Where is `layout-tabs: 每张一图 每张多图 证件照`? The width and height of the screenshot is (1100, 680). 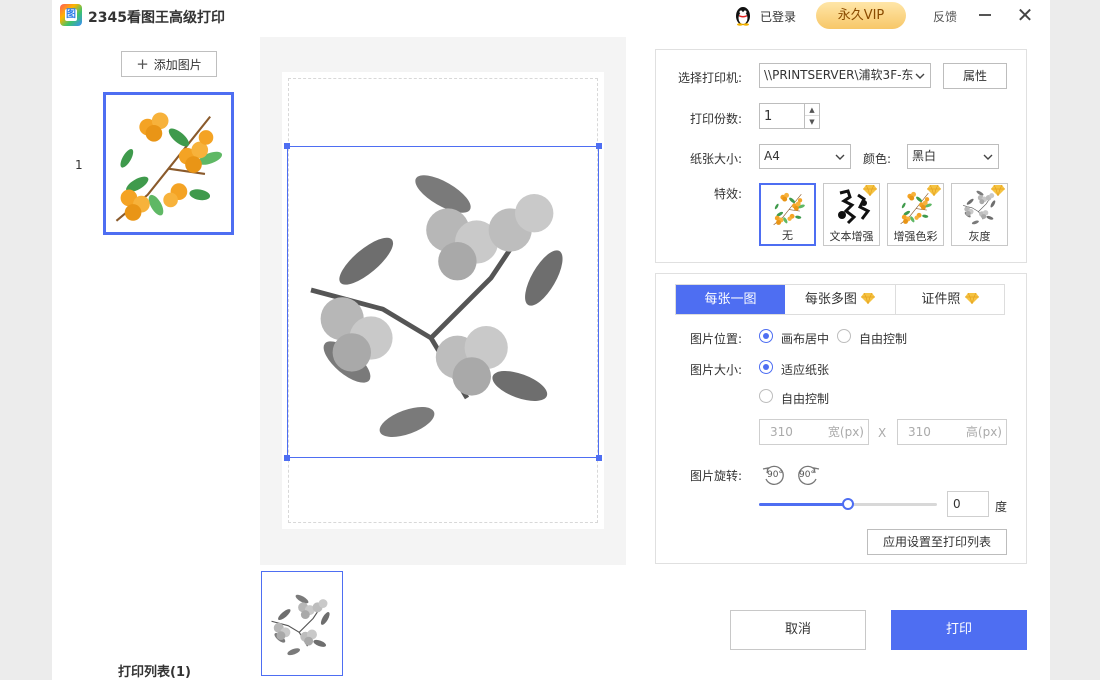 layout-tabs: 每张一图 每张多图 证件照 is located at coordinates (840, 299).